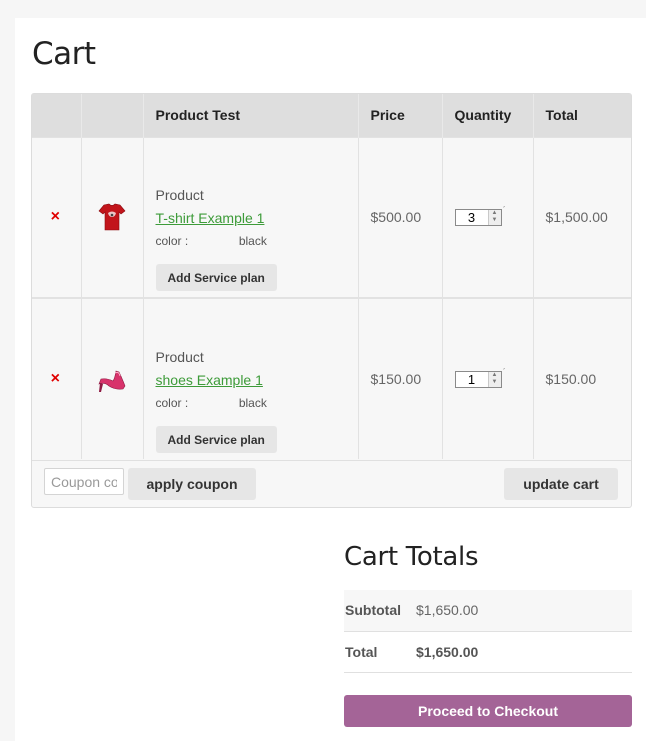 The image size is (646, 741). What do you see at coordinates (472, 379) in the screenshot?
I see `quantity-value: 1` at bounding box center [472, 379].